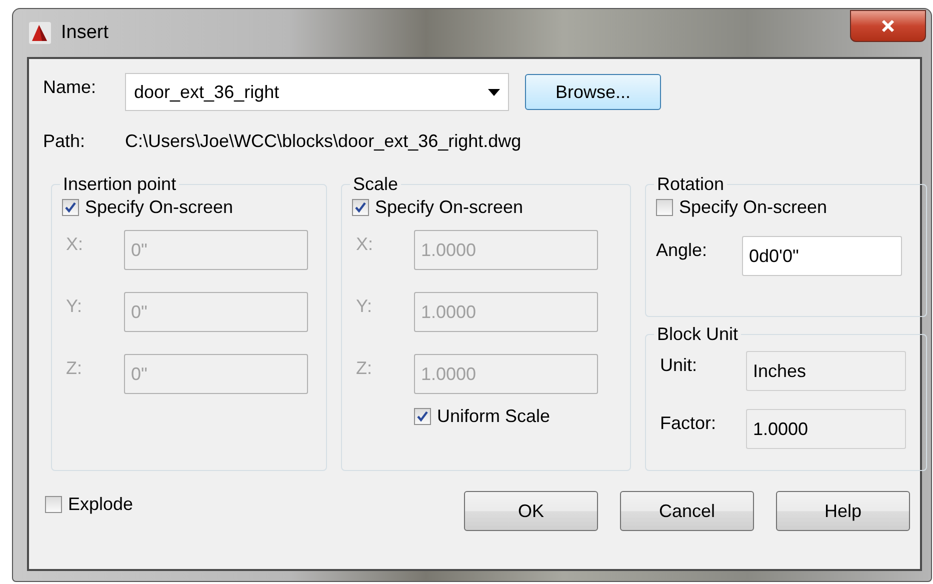 The image size is (933, 584). What do you see at coordinates (64, 141) in the screenshot?
I see `field-label: Path:` at bounding box center [64, 141].